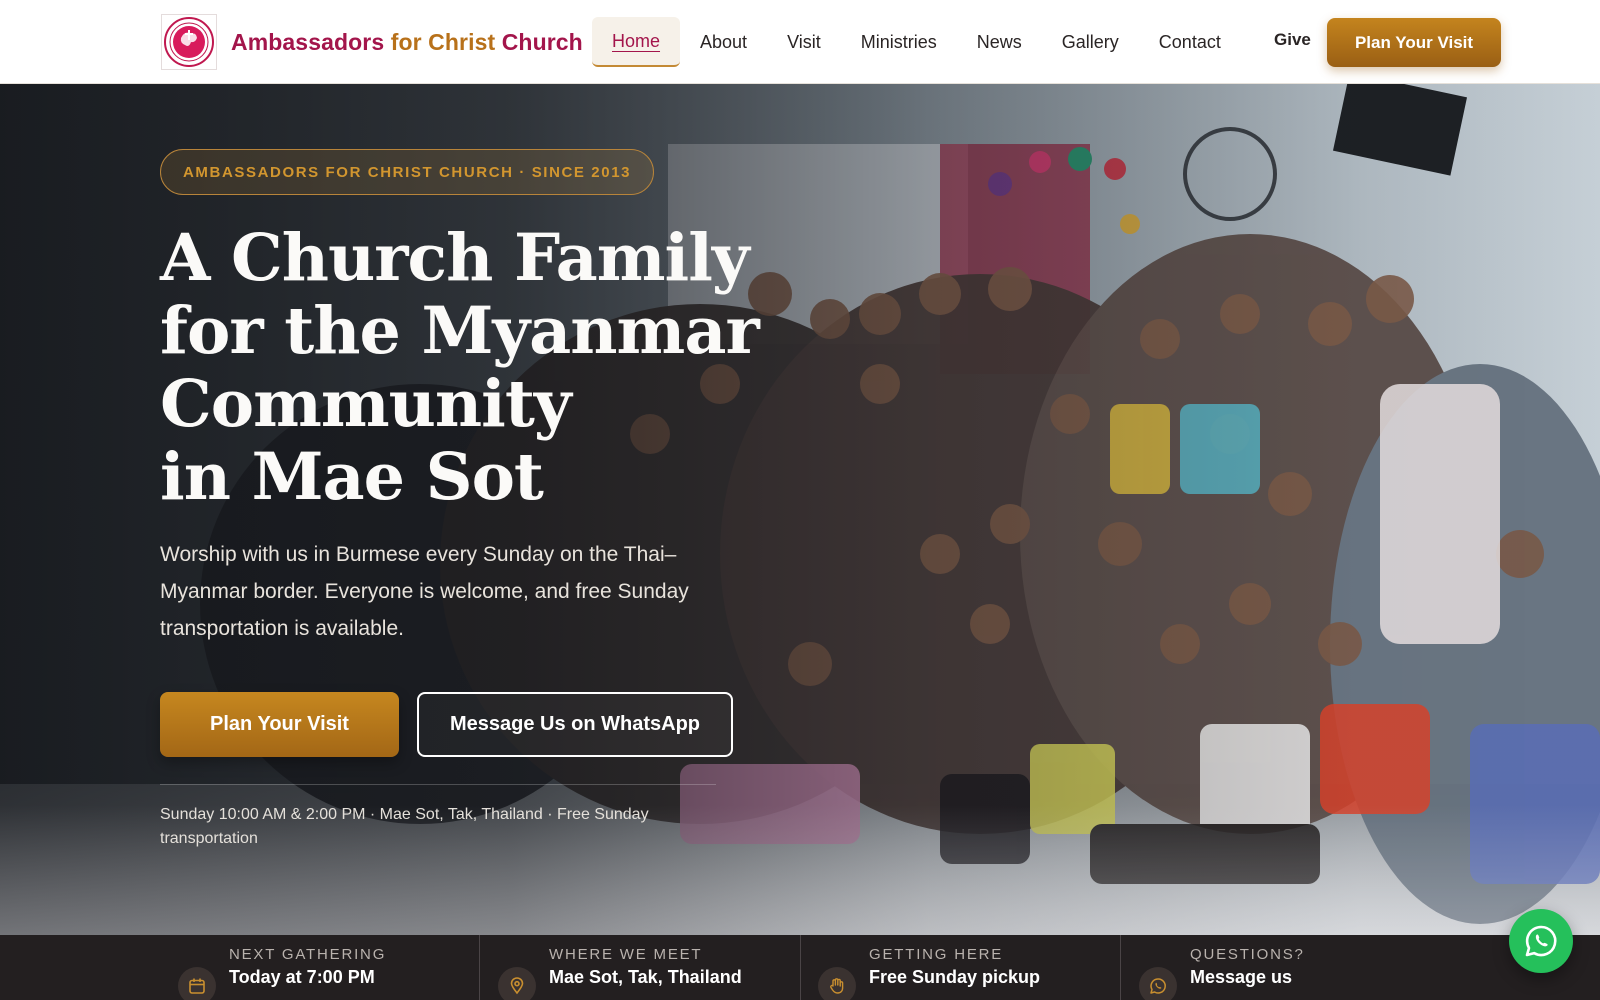 Image resolution: width=1600 pixels, height=1000 pixels. I want to click on brand-name: Ambassadors for Christ Church, so click(407, 42).